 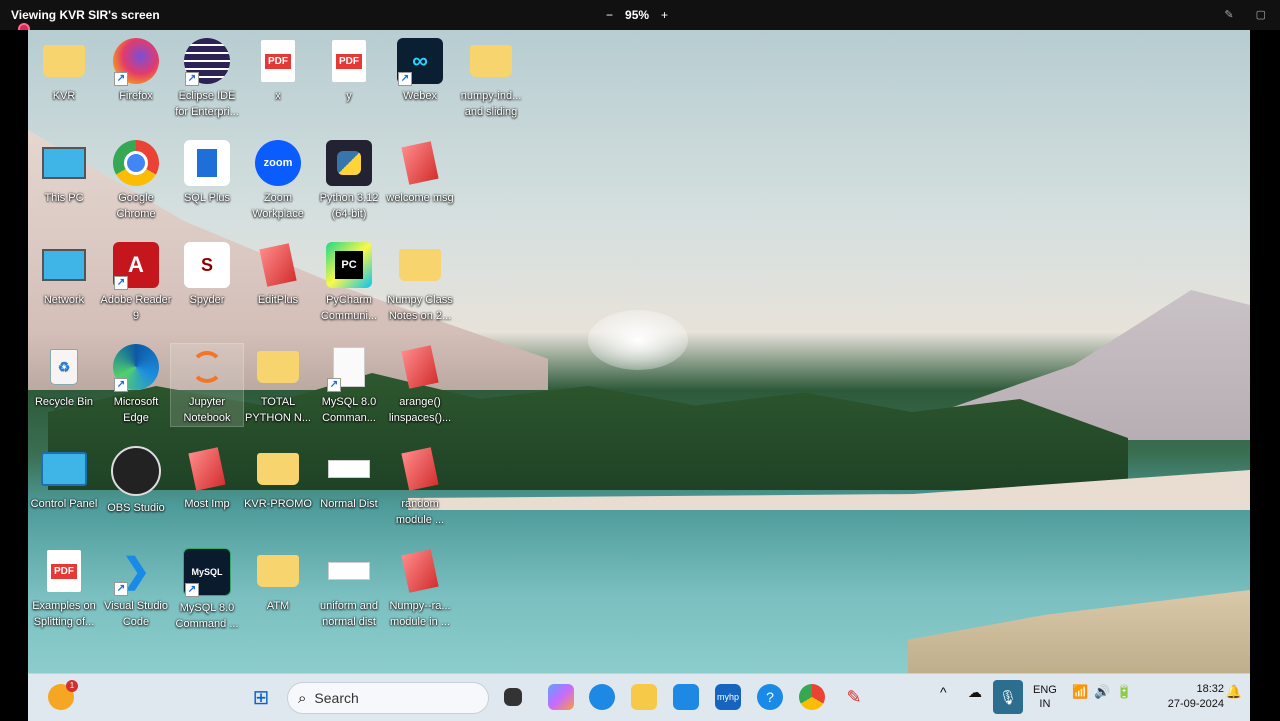 I want to click on sqlplus-icon, so click(x=207, y=163).